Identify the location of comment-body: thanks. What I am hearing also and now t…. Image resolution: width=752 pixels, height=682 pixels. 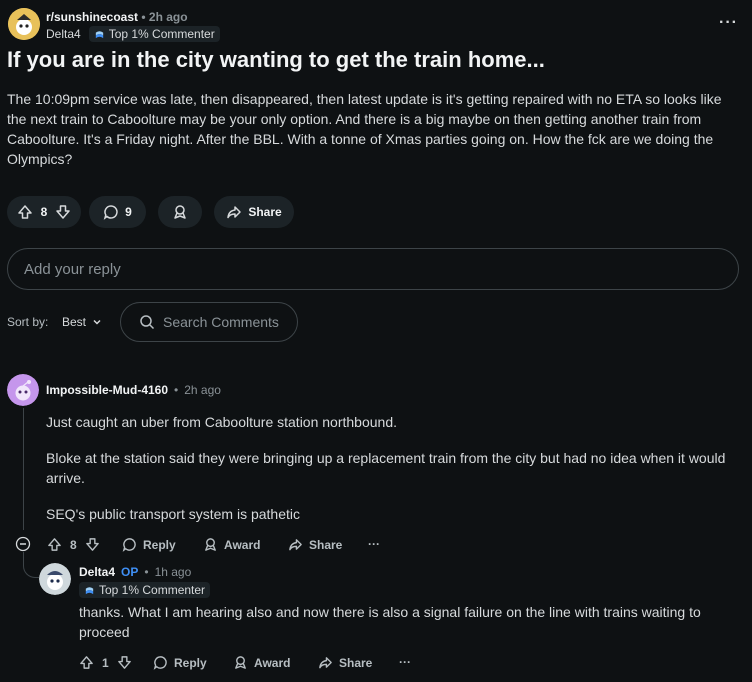
(390, 622).